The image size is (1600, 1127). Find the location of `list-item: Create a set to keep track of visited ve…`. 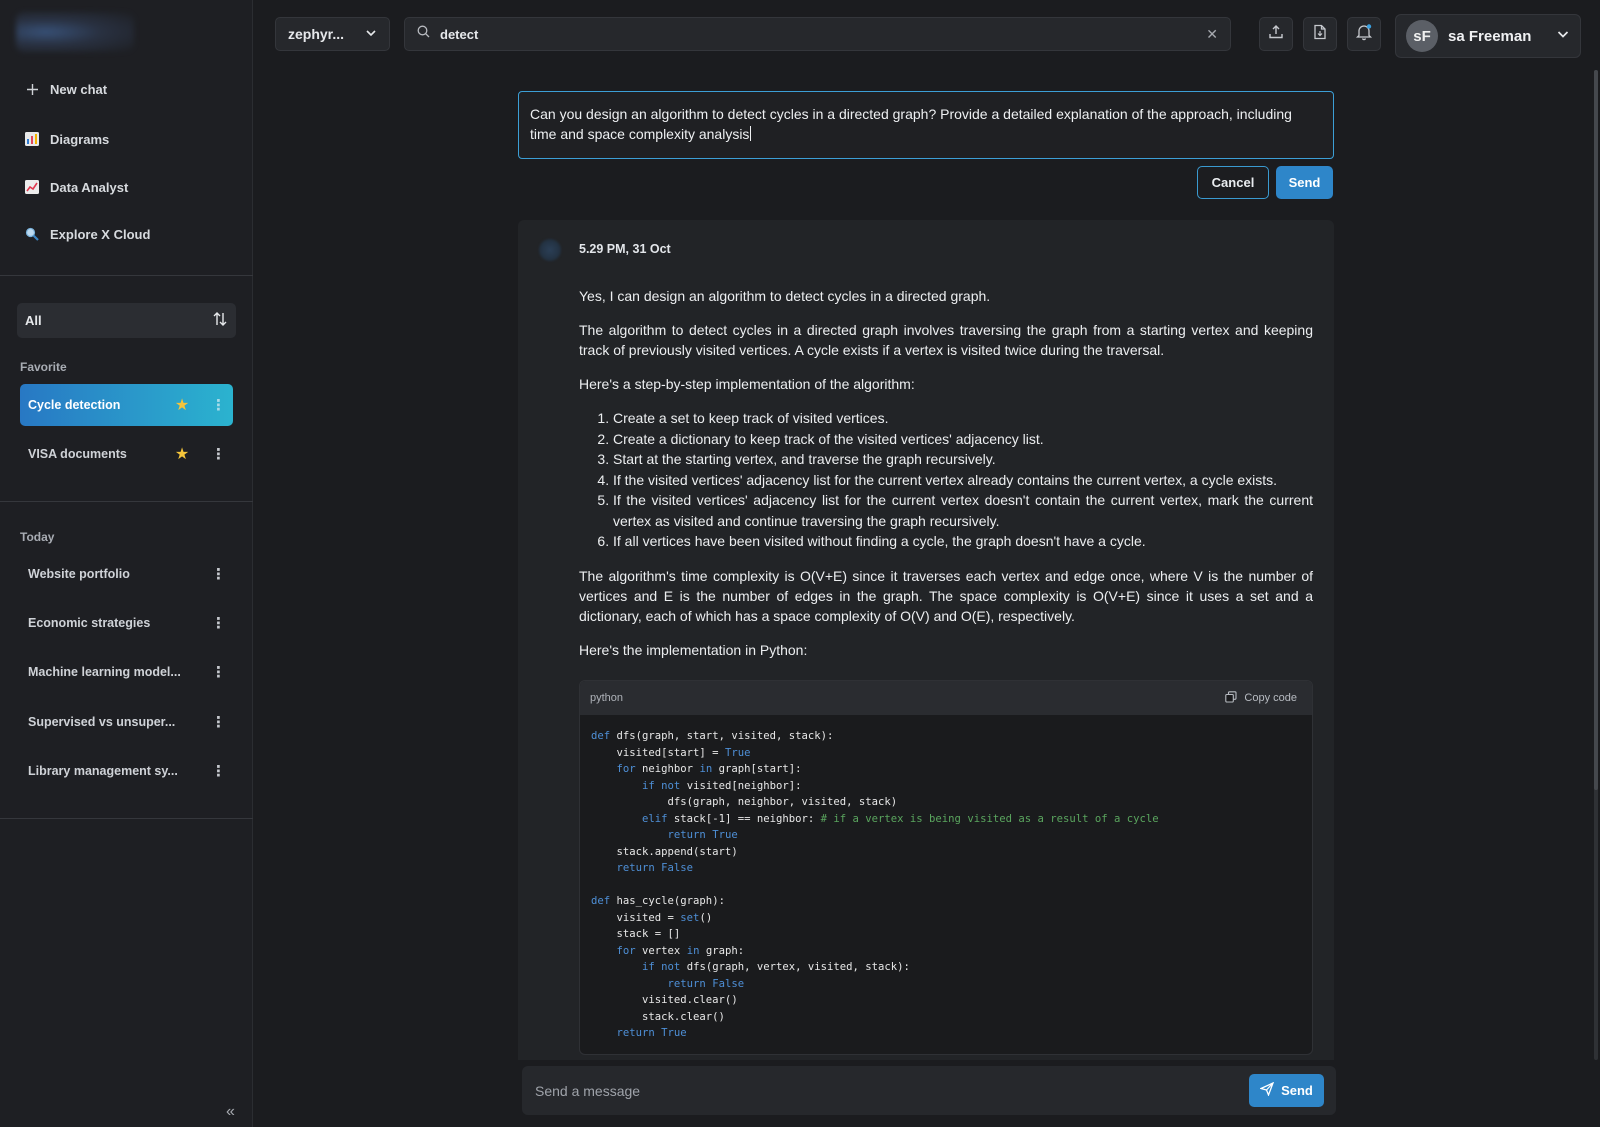

list-item: Create a set to keep track of visited ve… is located at coordinates (963, 418).